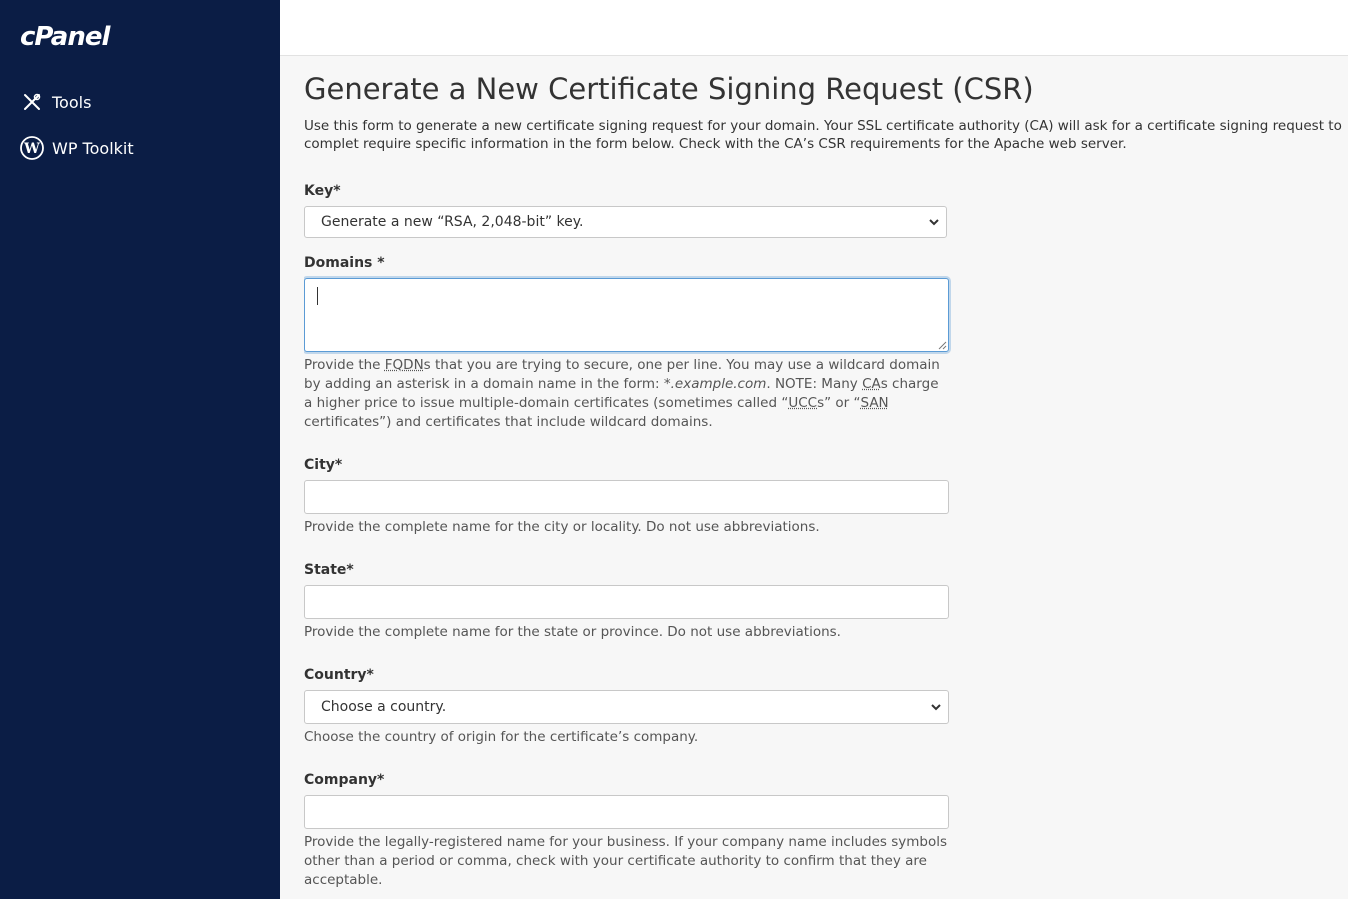 The width and height of the screenshot is (1348, 899). What do you see at coordinates (871, 384) in the screenshot?
I see `ca-abbr: CA` at bounding box center [871, 384].